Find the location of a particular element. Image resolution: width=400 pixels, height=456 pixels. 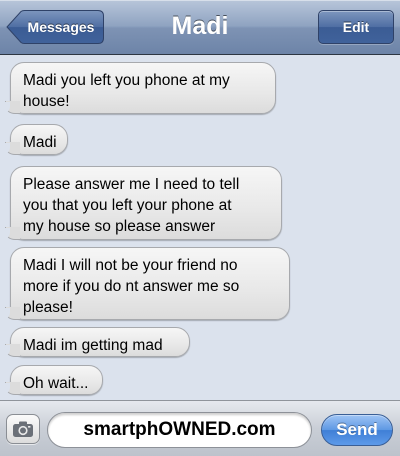

received-message: Madi you left you phone at my house! is located at coordinates (138, 88).